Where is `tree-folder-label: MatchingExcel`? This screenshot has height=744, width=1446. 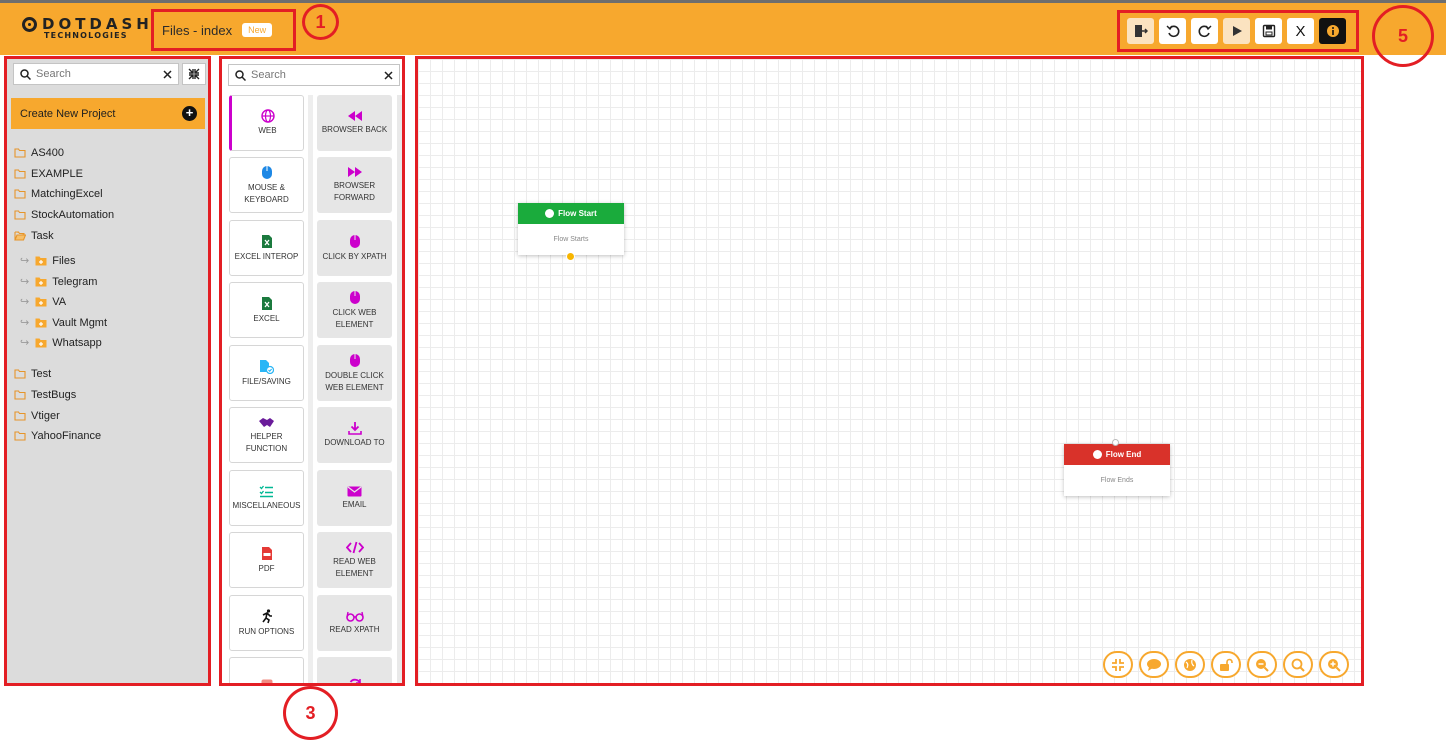
tree-folder-label: MatchingExcel is located at coordinates (67, 194).